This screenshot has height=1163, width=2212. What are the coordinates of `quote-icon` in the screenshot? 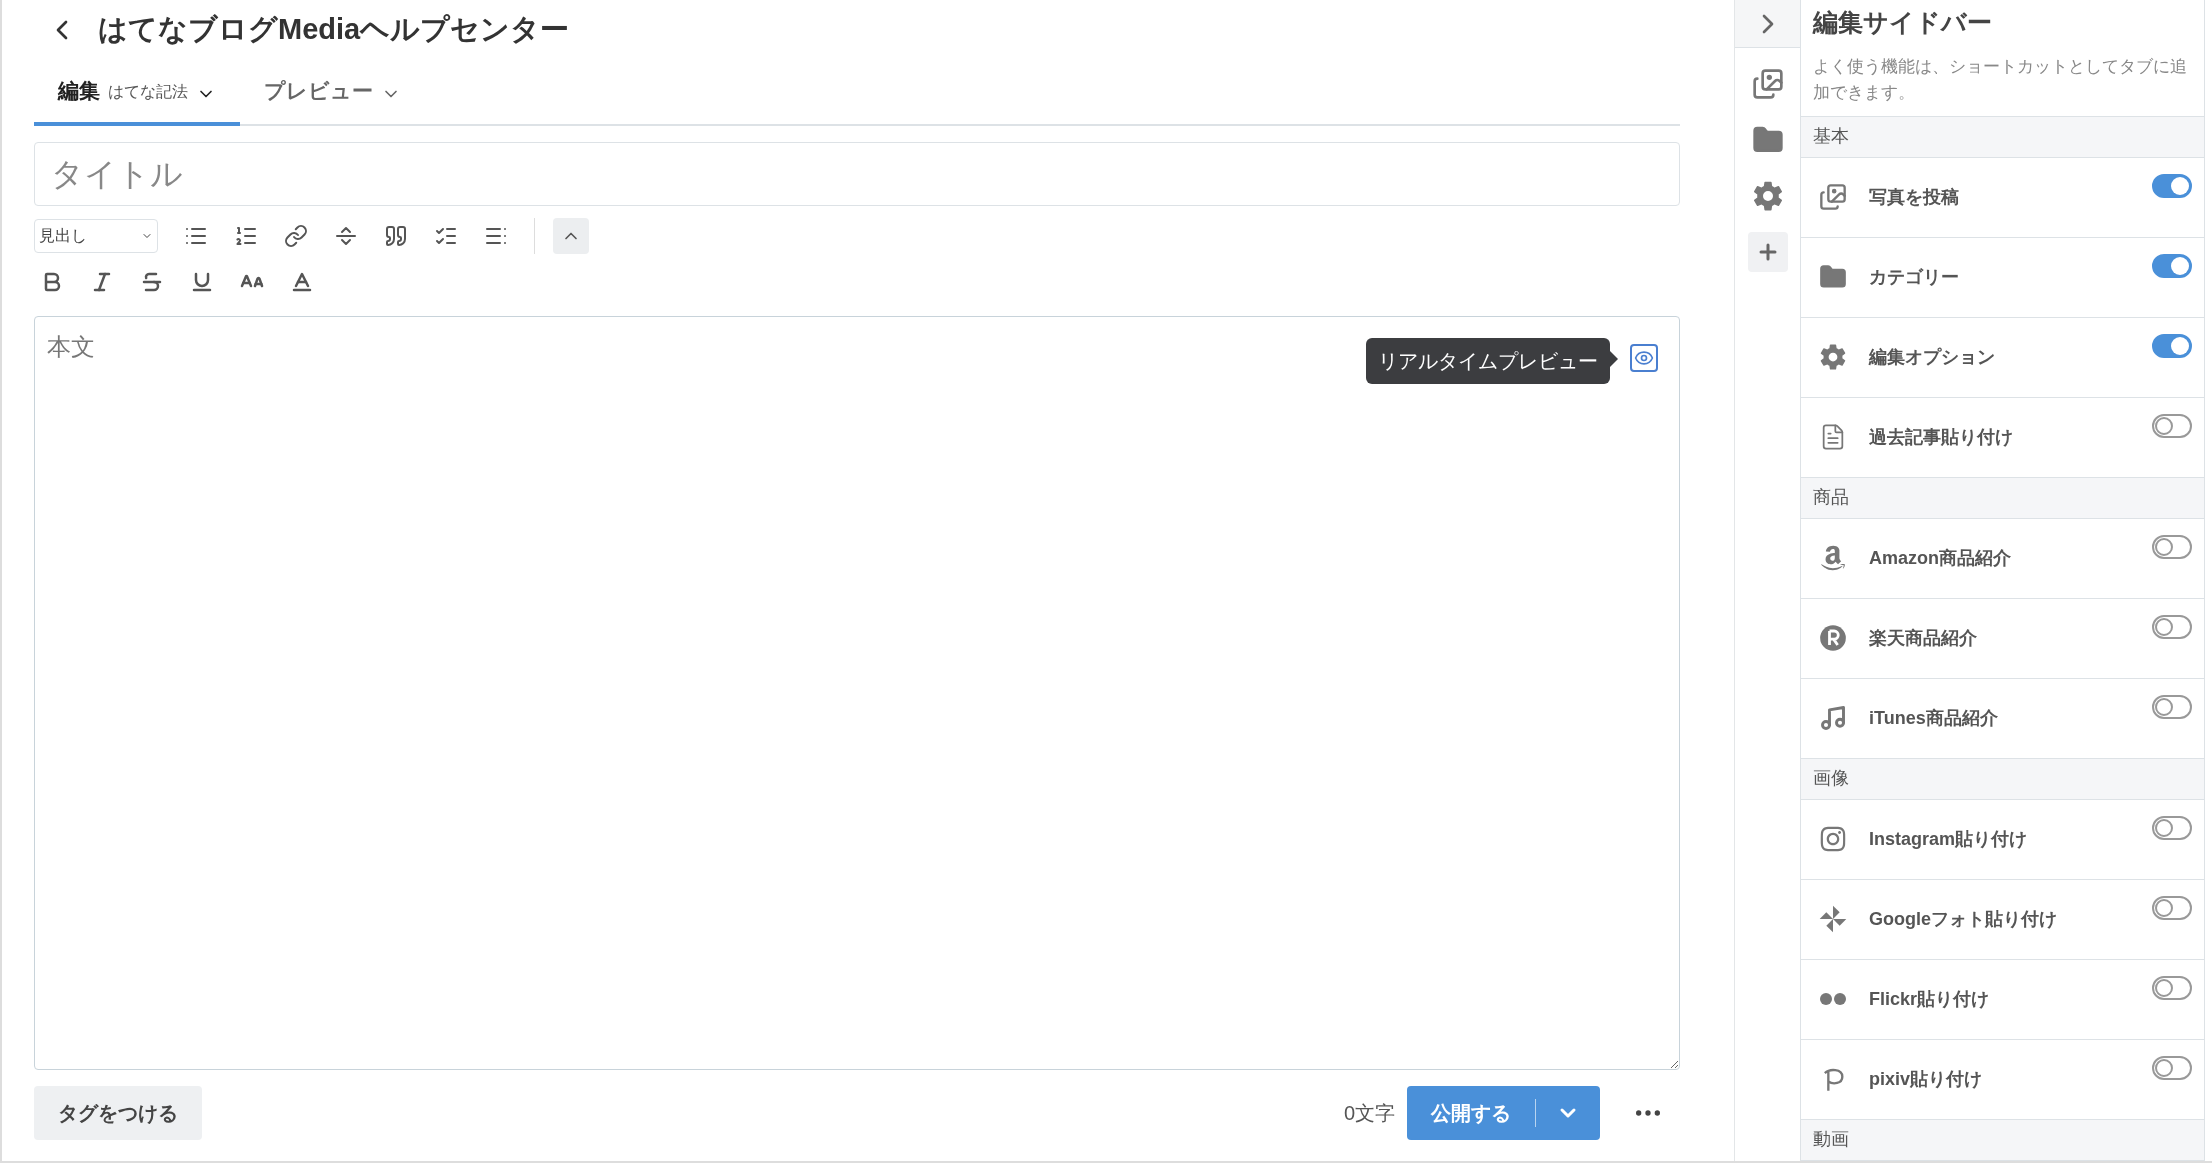 It's located at (396, 236).